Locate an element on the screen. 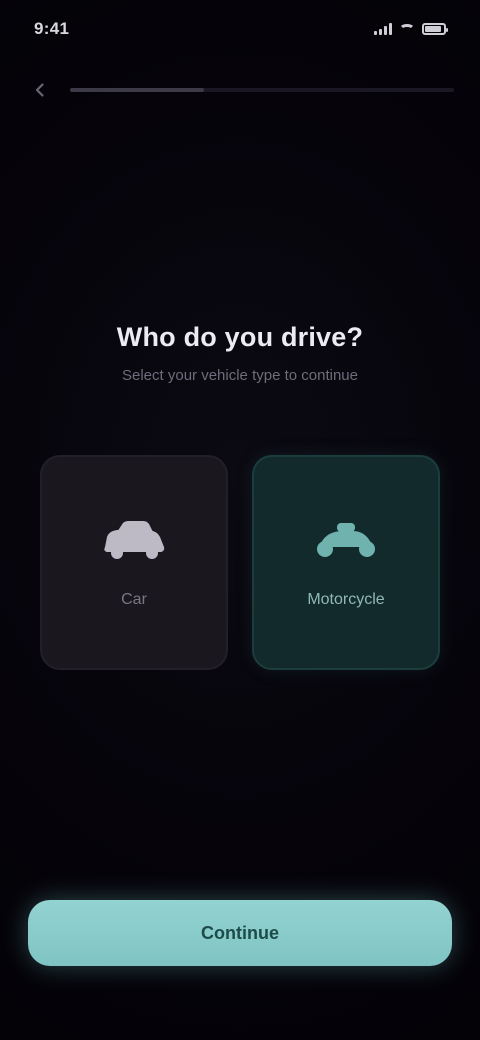 This screenshot has height=1040, width=480. chevron-left-icon is located at coordinates (39, 90).